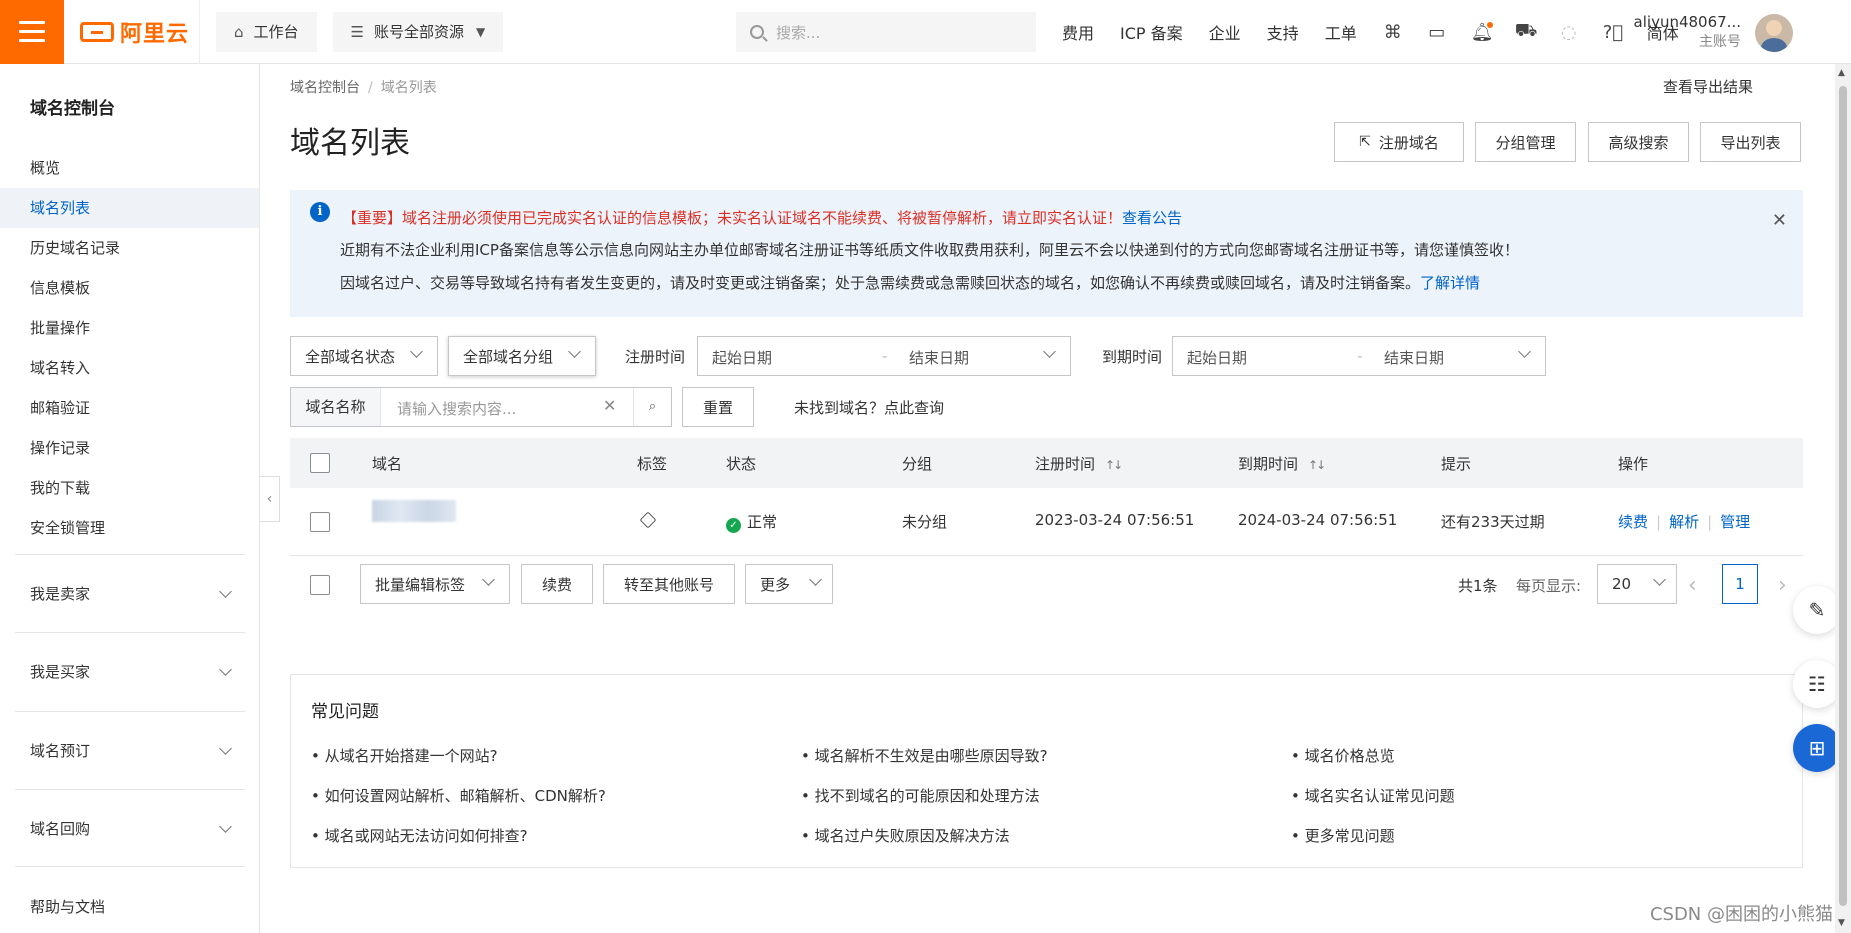 The height and width of the screenshot is (933, 1851). I want to click on faq-item: • 如何设置网站解析、邮箱解析、CDN解析?, so click(458, 795).